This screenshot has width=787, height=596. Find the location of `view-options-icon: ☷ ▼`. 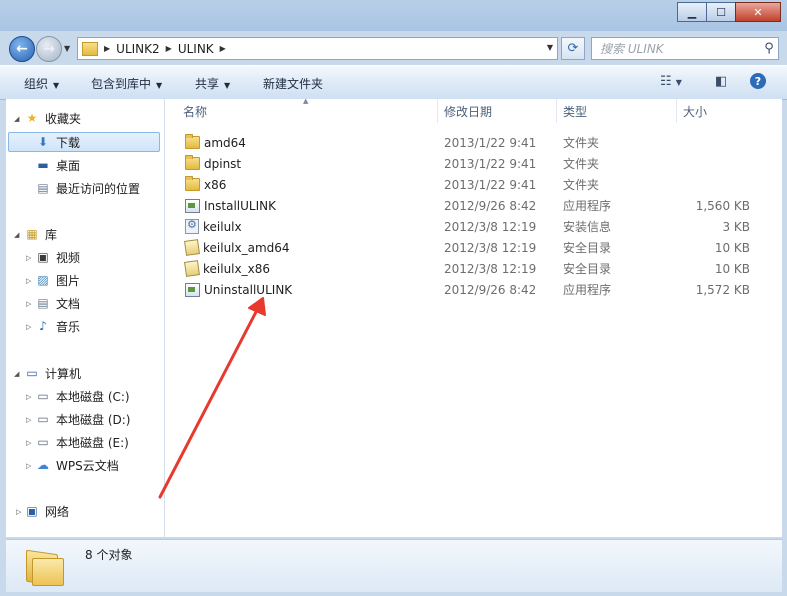

view-options-icon: ☷ ▼ is located at coordinates (671, 81).